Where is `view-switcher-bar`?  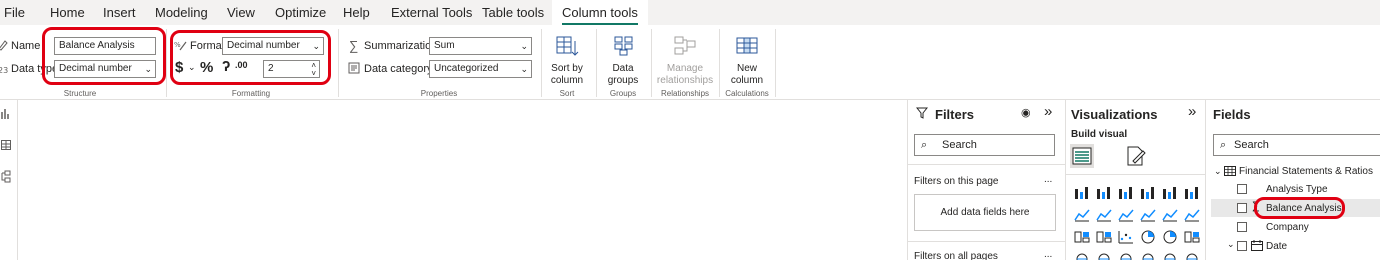 view-switcher-bar is located at coordinates (9, 180).